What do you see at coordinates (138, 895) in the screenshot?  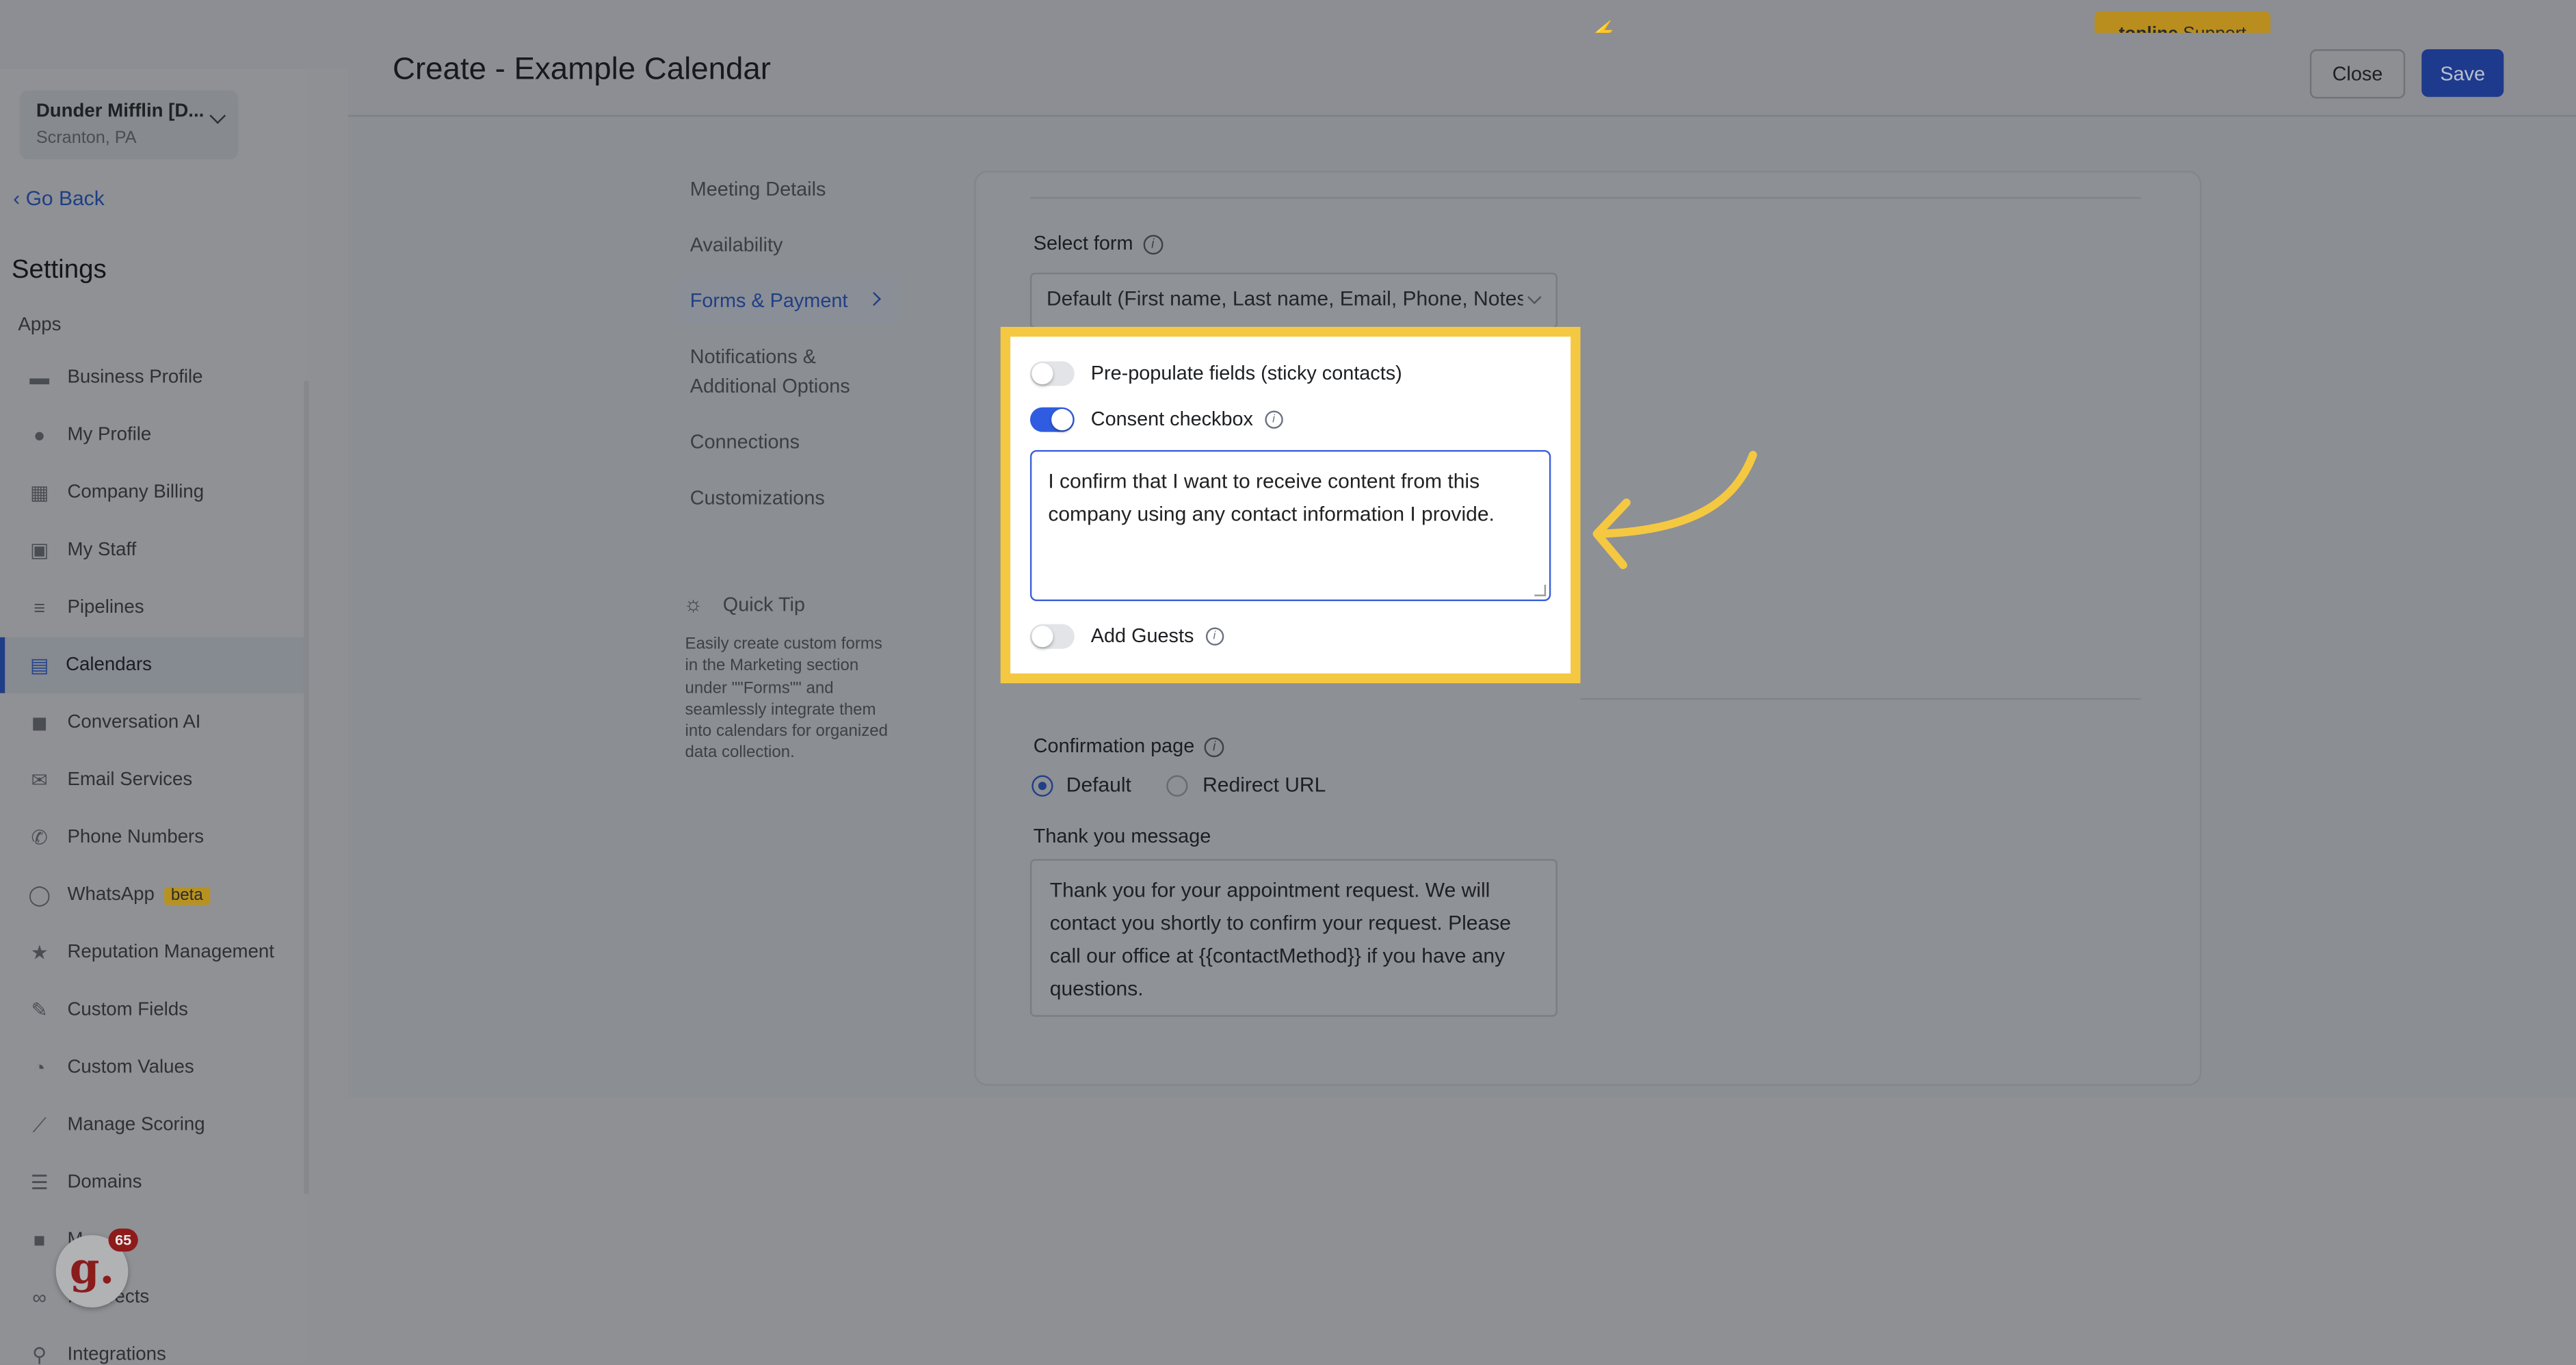 I see `sidebar-item-label: WhatsApp beta` at bounding box center [138, 895].